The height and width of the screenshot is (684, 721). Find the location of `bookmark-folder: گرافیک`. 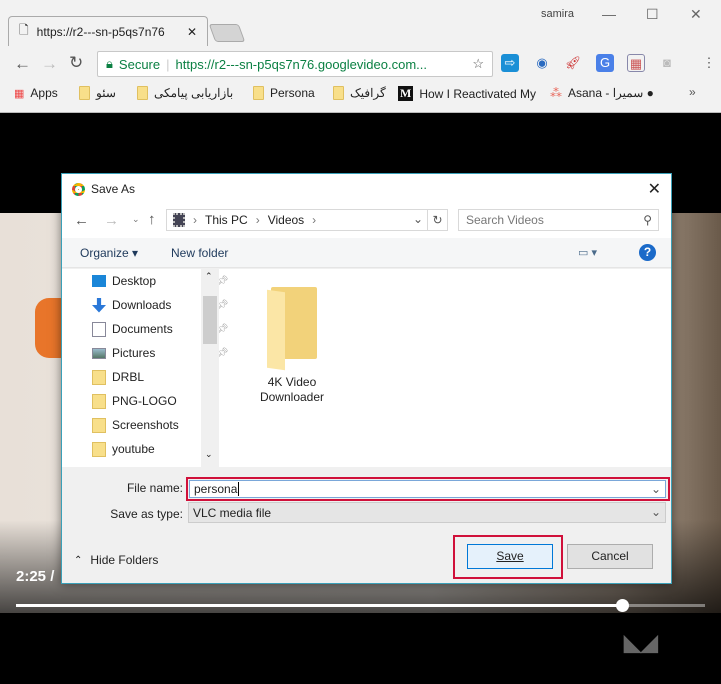

bookmark-folder: گرافیک is located at coordinates (359, 93).